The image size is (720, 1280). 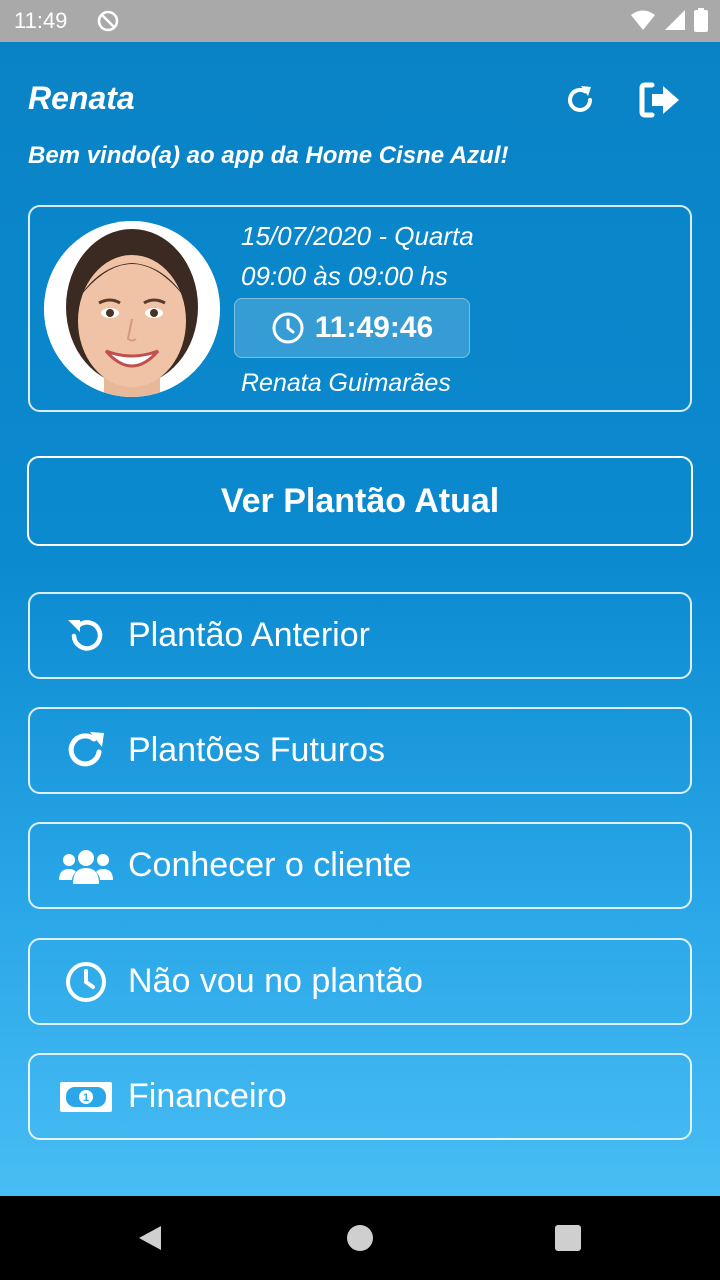 I want to click on know-client-button: Conhecer o cliente, so click(x=360, y=865).